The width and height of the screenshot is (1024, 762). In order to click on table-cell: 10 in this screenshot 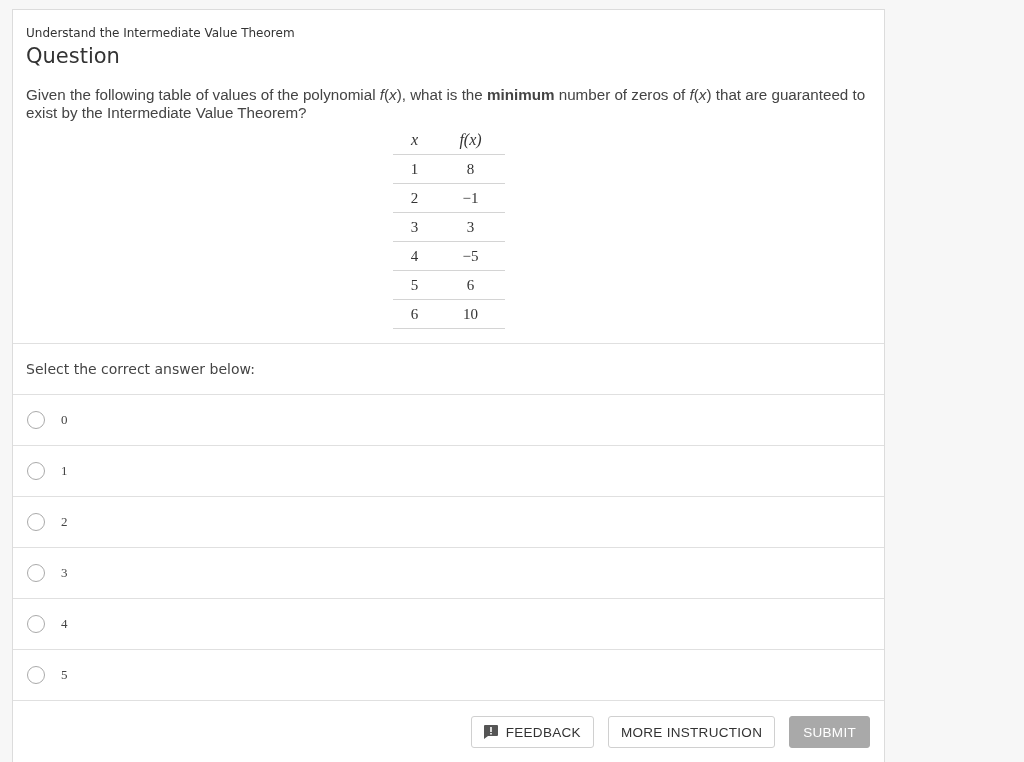, I will do `click(470, 314)`.